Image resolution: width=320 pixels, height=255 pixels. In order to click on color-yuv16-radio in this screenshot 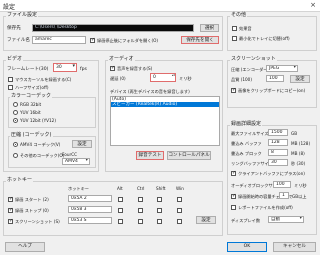, I will do `click(15, 112)`.